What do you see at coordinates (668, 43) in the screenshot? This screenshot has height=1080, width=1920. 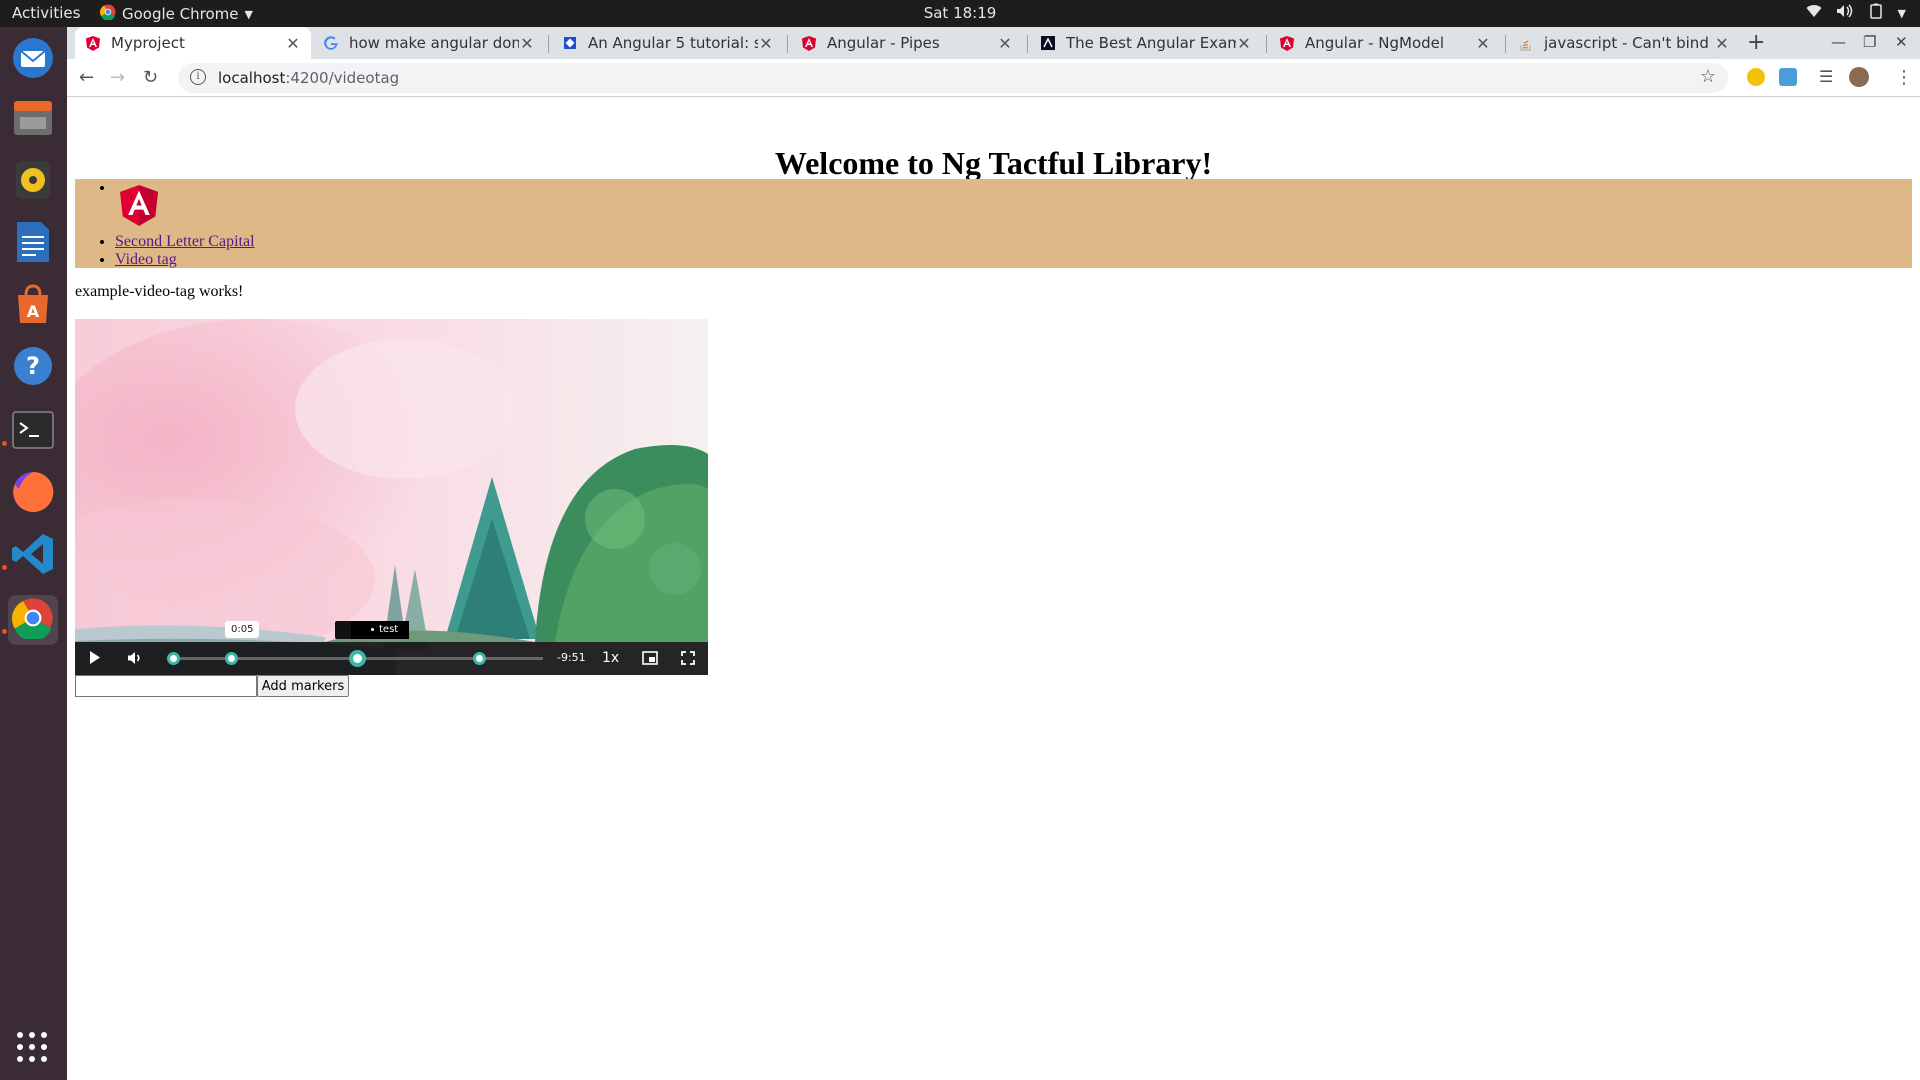 I see `tab-angular5-tutorial: An Angular 5 tutorial: ste ✕` at bounding box center [668, 43].